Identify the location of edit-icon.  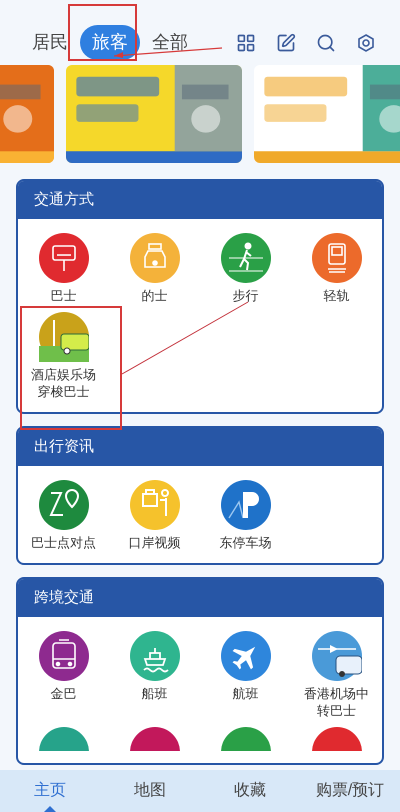
(286, 42).